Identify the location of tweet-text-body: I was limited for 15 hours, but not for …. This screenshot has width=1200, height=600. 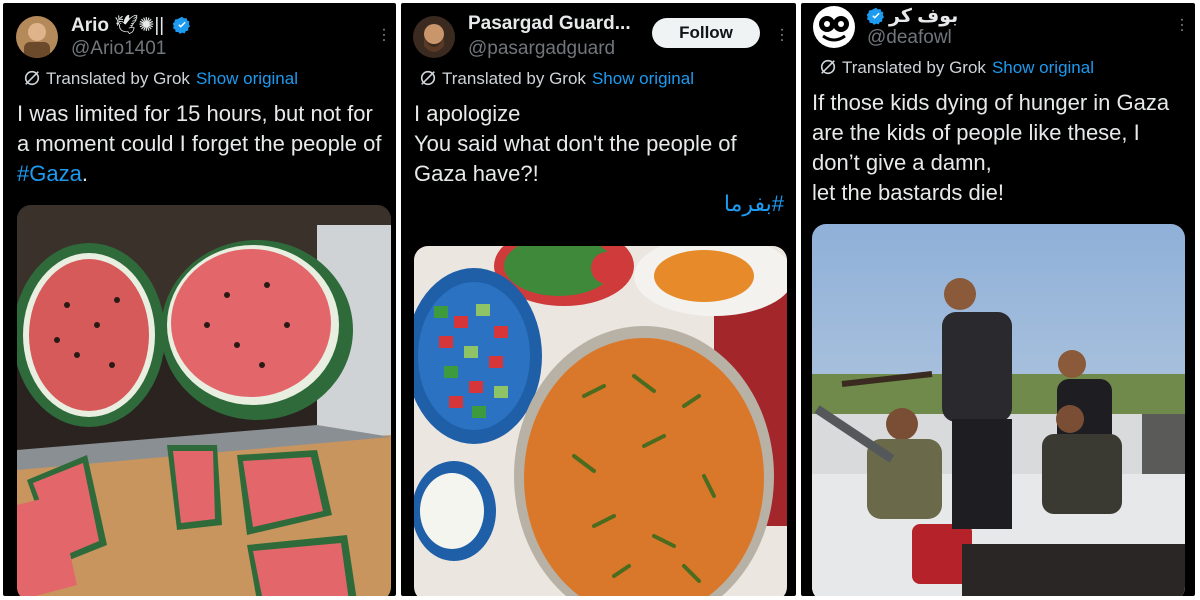
(199, 128).